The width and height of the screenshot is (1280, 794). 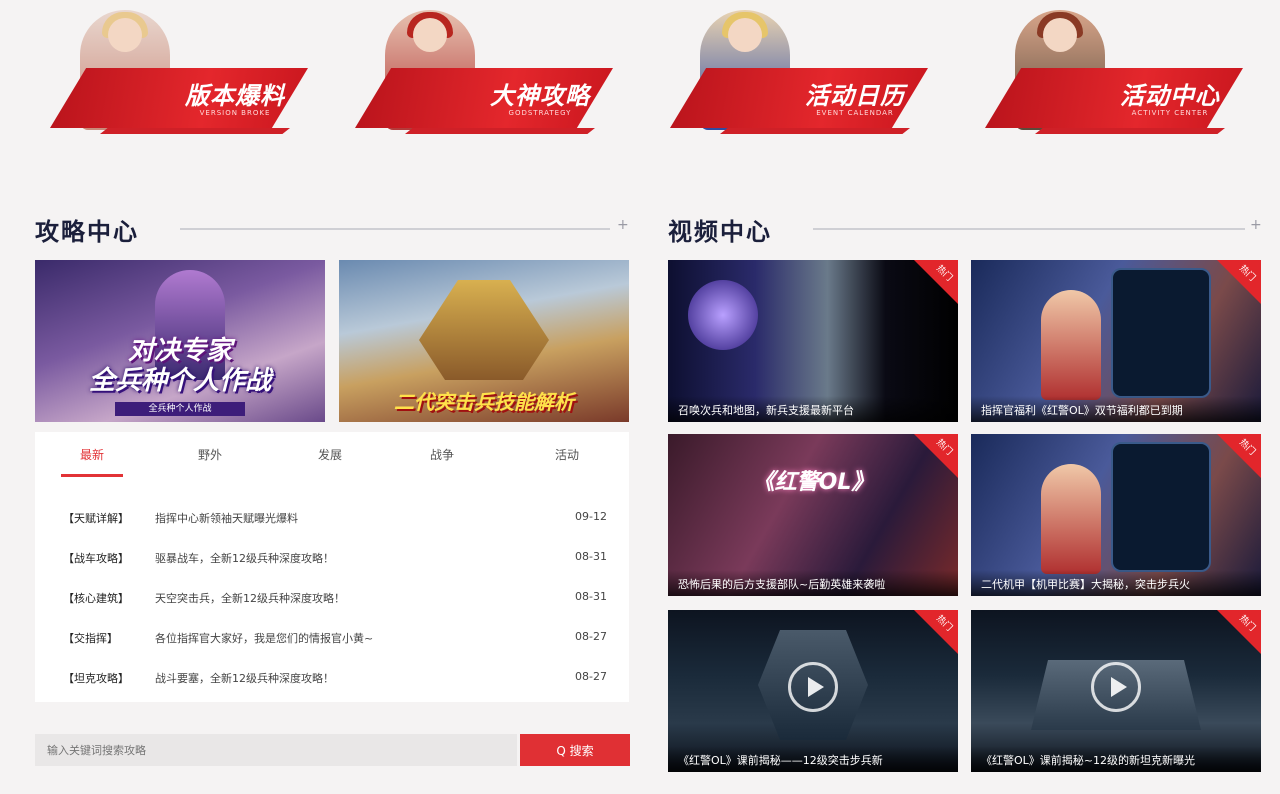 I want to click on list-item: 【坦克攻略】 战斗要塞，全新12级兵种深度攻略！ 08-27, so click(x=332, y=678).